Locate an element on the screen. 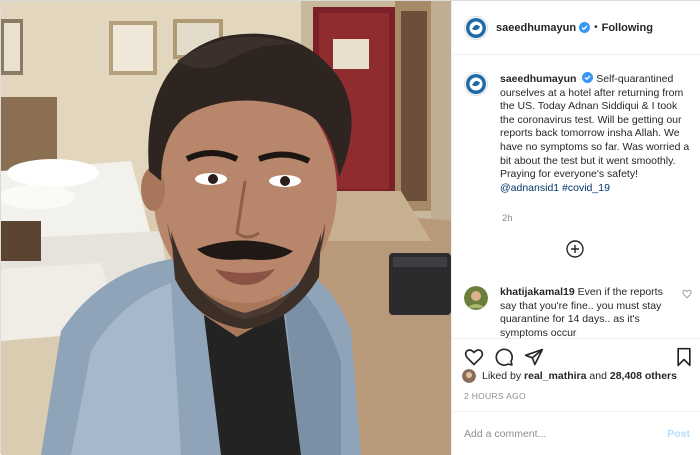  liker-avatar is located at coordinates (469, 376).